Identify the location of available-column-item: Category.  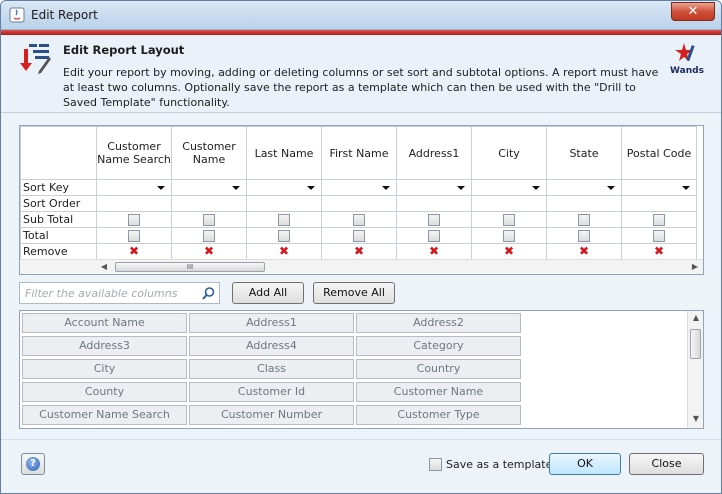
(438, 346).